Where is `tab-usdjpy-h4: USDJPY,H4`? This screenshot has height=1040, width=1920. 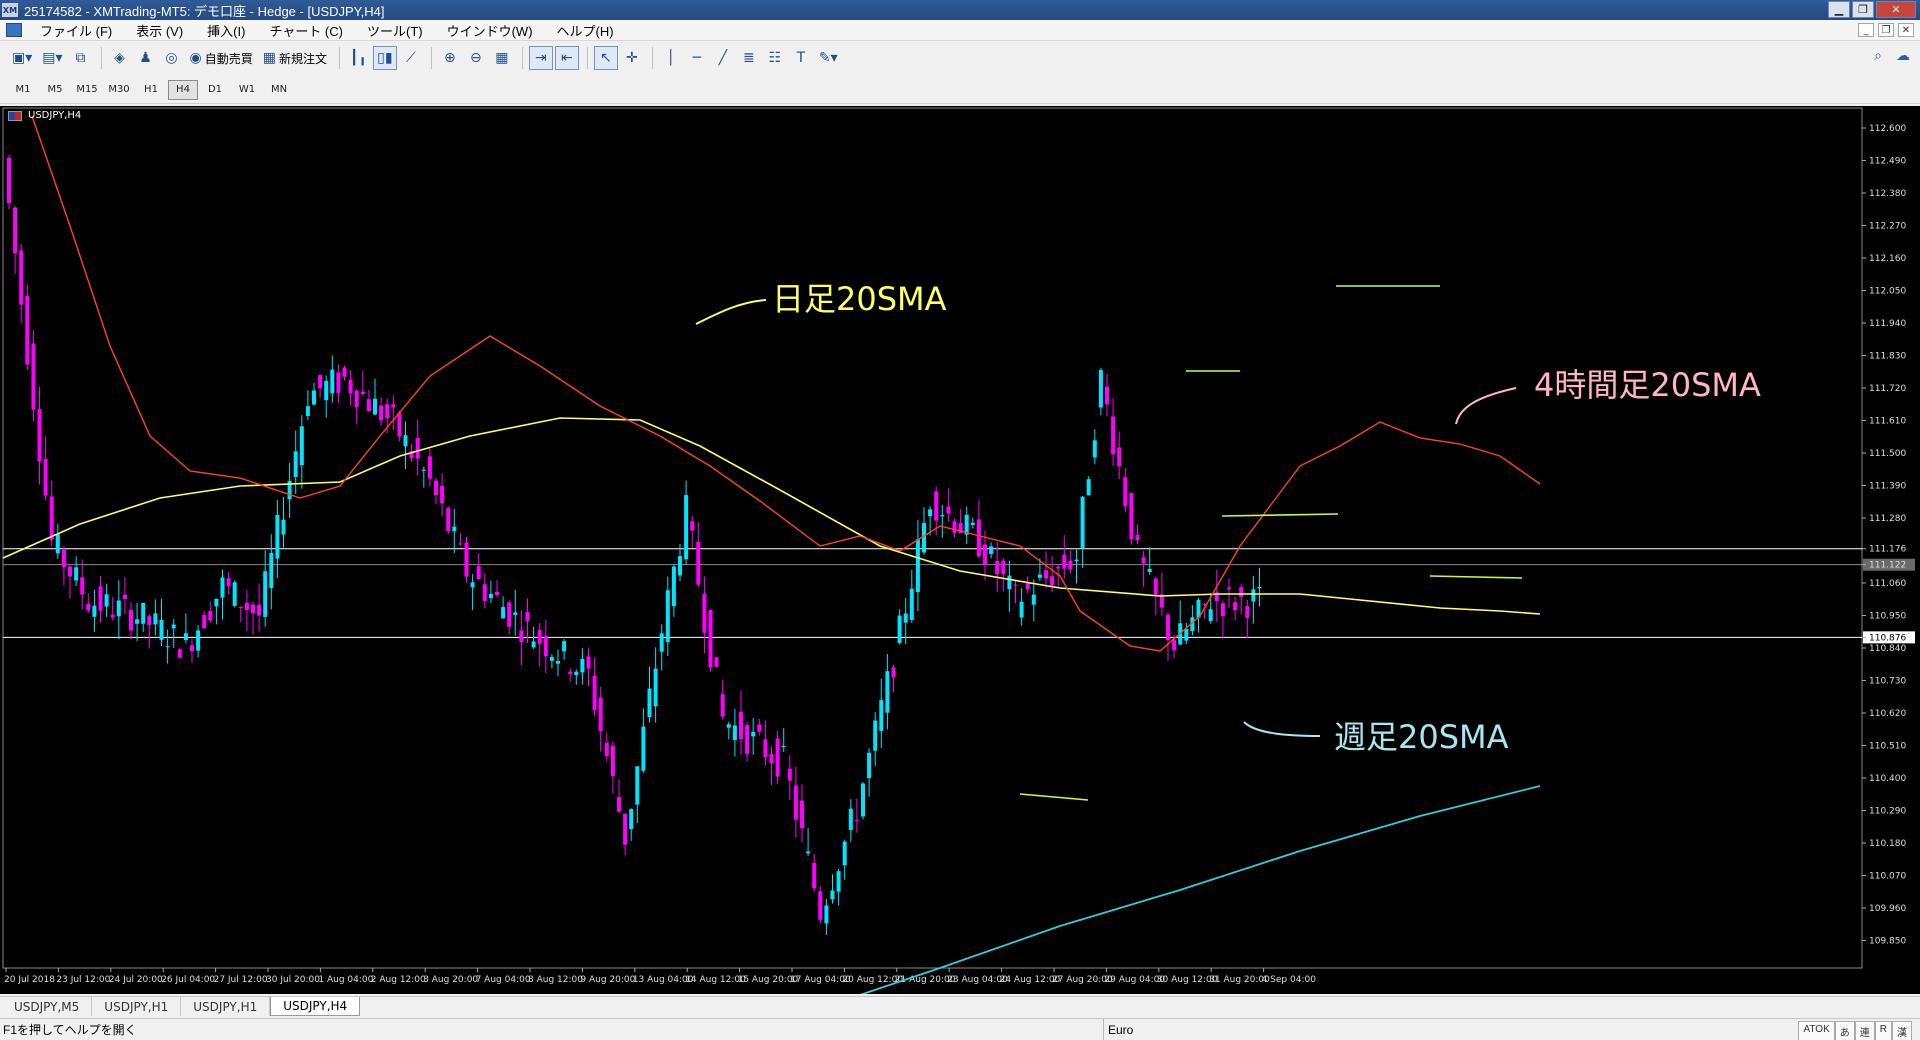 tab-usdjpy-h4: USDJPY,H4 is located at coordinates (315, 1006).